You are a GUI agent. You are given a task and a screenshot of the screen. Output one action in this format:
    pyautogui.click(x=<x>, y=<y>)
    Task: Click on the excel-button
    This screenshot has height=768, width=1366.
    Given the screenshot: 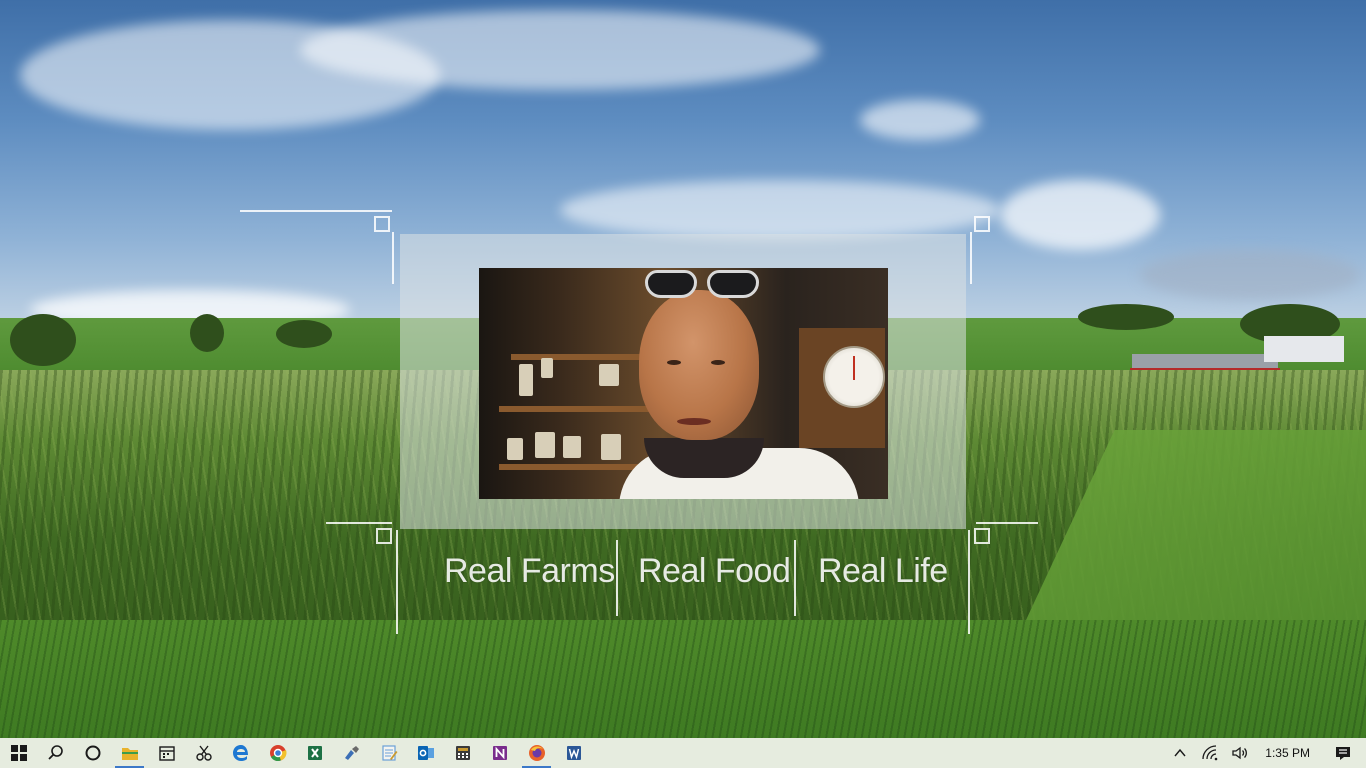 What is the action you would take?
    pyautogui.click(x=314, y=753)
    